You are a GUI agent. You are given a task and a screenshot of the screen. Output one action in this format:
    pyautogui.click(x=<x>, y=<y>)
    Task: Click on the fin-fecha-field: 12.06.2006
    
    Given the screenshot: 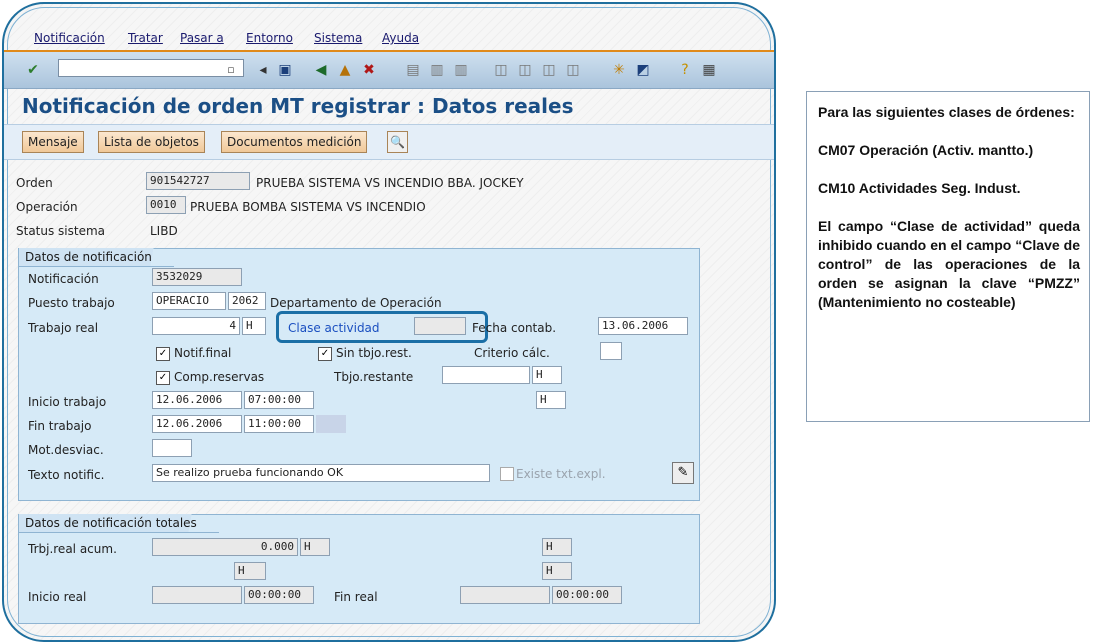 What is the action you would take?
    pyautogui.click(x=197, y=424)
    